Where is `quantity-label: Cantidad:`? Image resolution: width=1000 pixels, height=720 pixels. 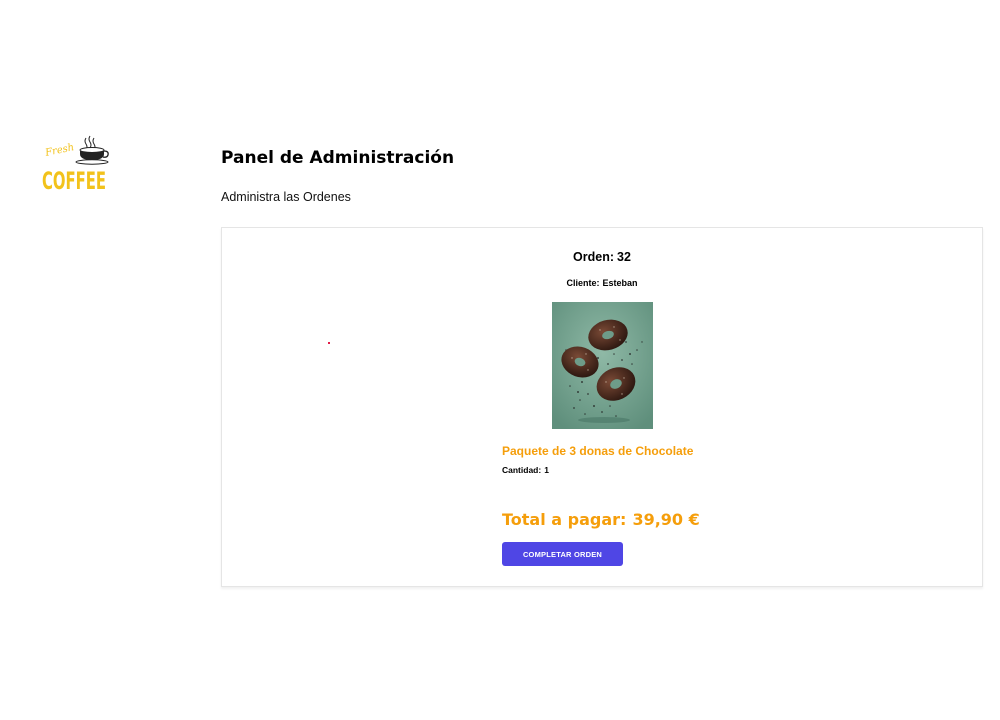 quantity-label: Cantidad: is located at coordinates (522, 470).